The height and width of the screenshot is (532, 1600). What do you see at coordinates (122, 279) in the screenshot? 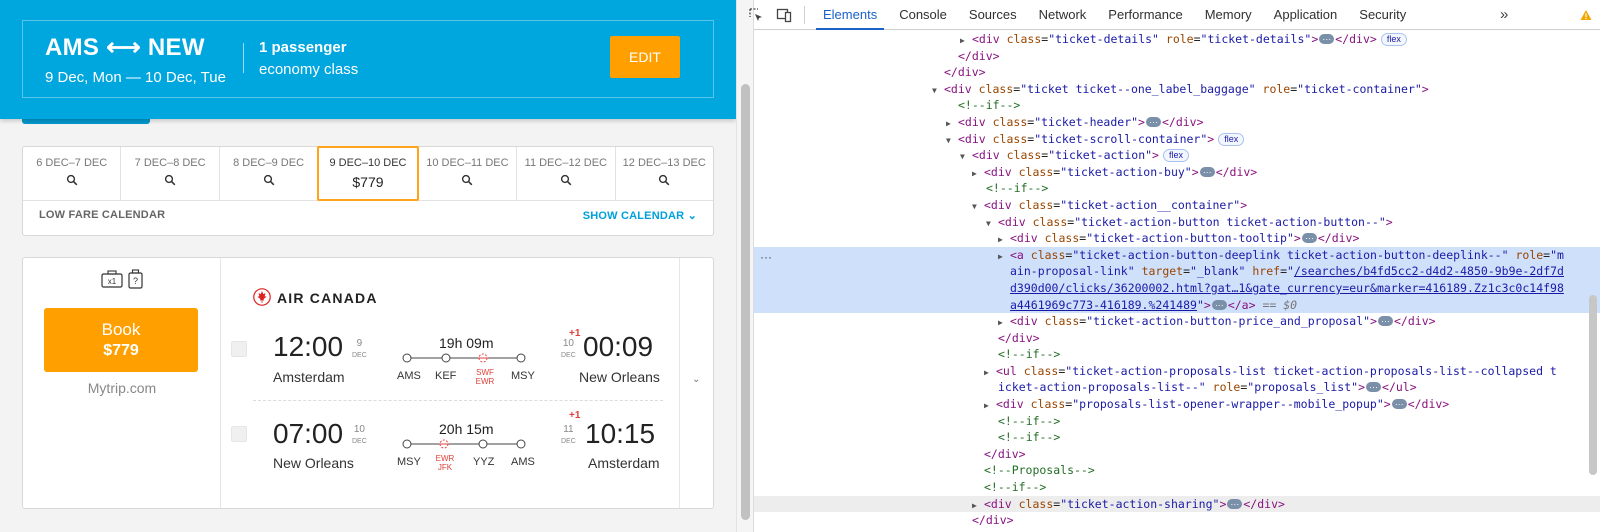
I see `baggage-icon: x1 ?` at bounding box center [122, 279].